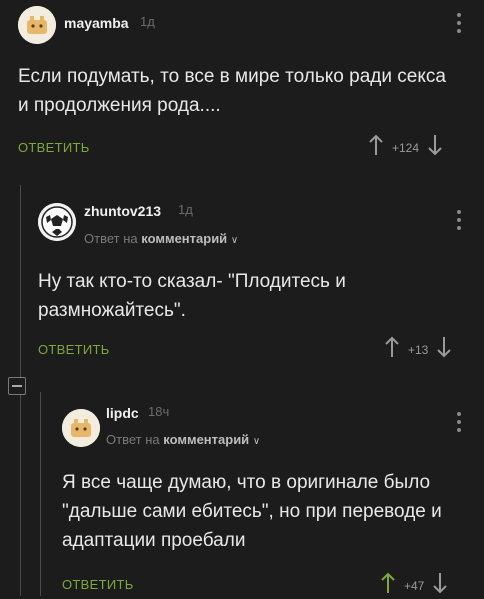 Image resolution: width=484 pixels, height=599 pixels. Describe the element at coordinates (81, 428) in the screenshot. I see `avatar` at that location.